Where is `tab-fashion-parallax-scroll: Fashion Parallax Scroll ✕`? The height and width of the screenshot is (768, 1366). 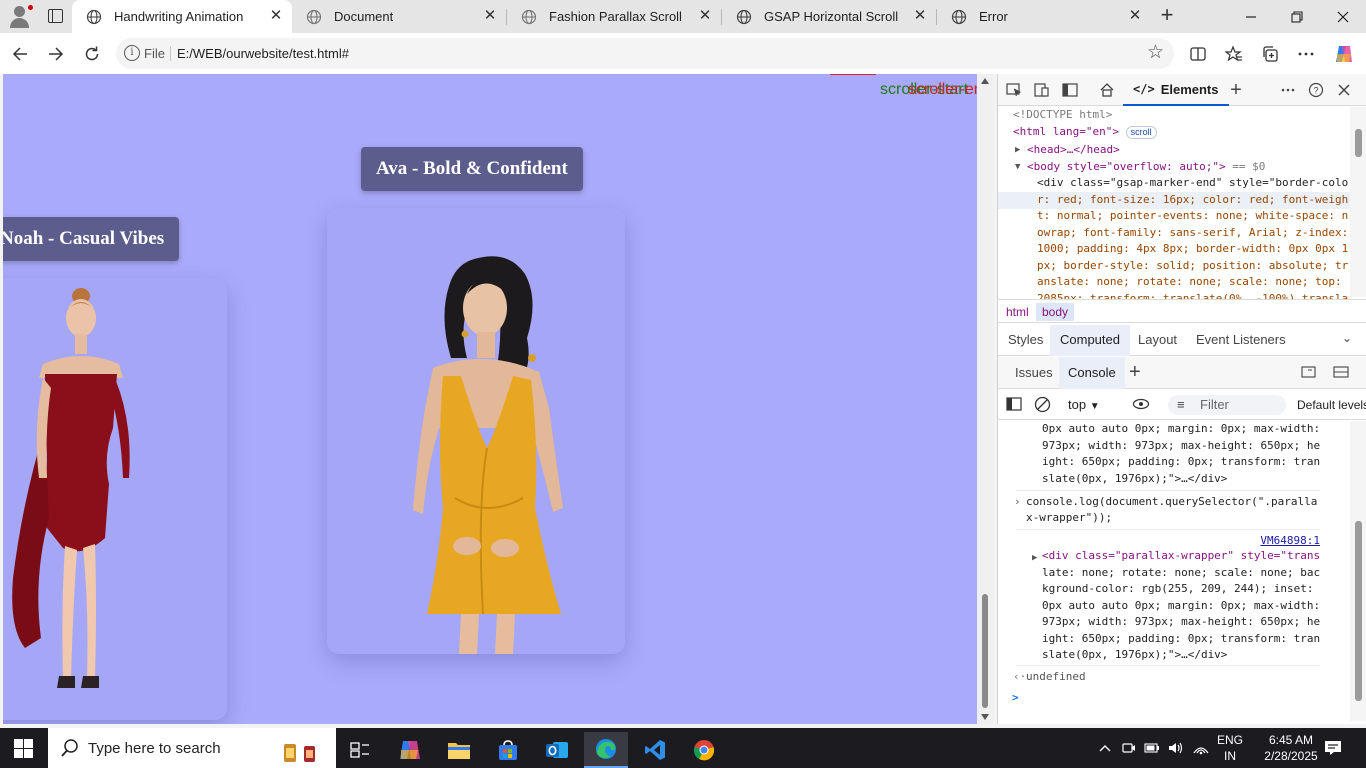 tab-fashion-parallax-scroll: Fashion Parallax Scroll ✕ is located at coordinates (614, 16).